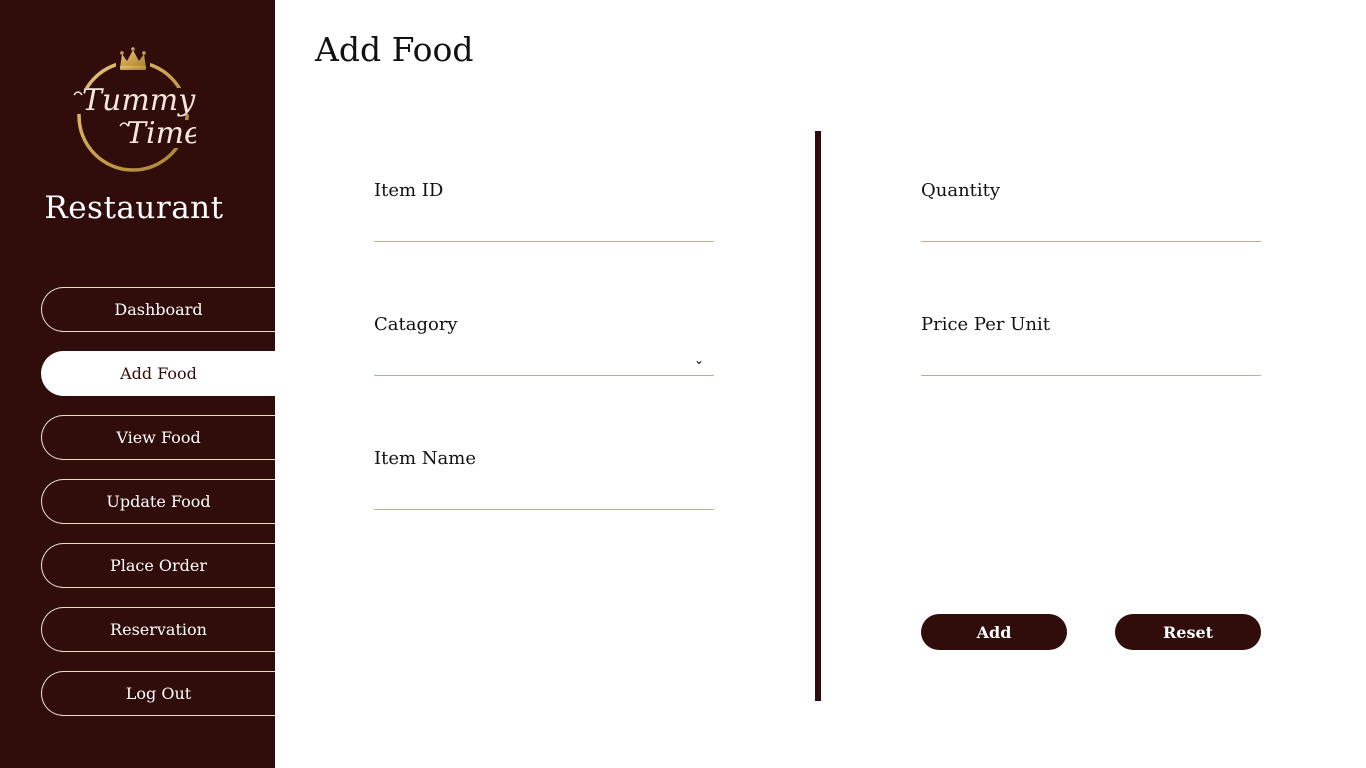  I want to click on reset-button: Reset, so click(1188, 632).